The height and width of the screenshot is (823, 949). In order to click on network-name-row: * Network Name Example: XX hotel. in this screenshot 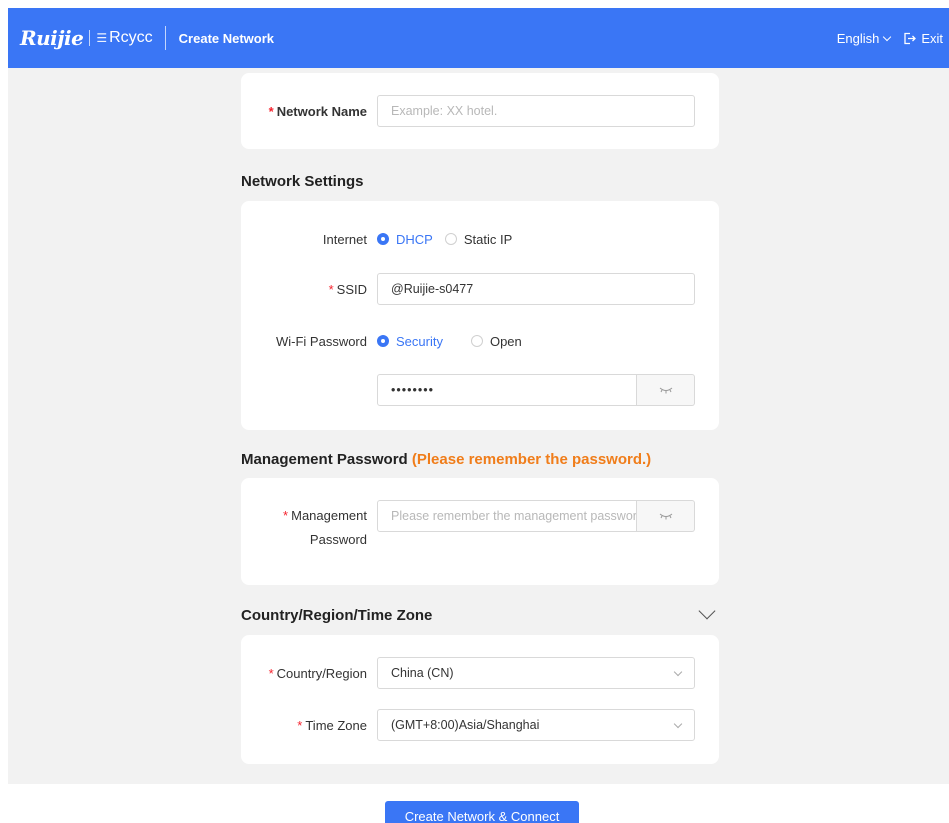, I will do `click(480, 111)`.